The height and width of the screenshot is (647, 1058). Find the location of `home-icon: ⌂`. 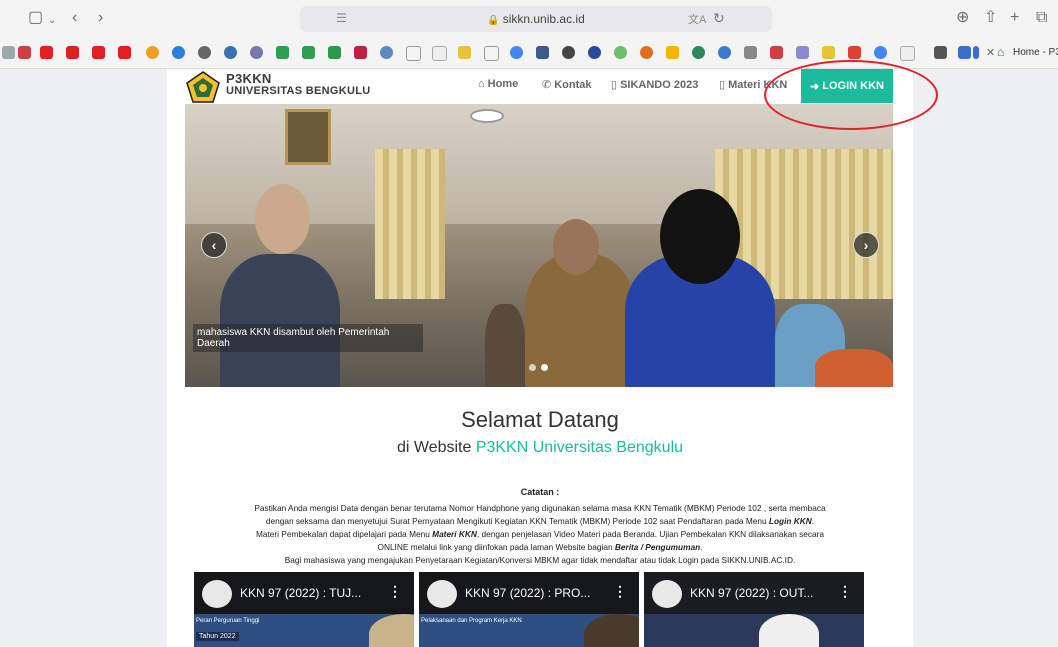

home-icon: ⌂ is located at coordinates (1001, 52).